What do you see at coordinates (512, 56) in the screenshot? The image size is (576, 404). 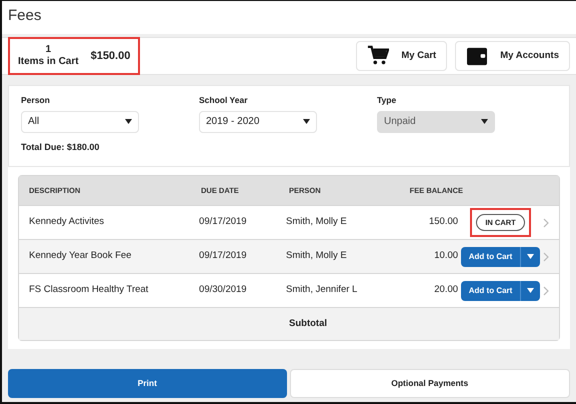 I see `header-button: My Accounts` at bounding box center [512, 56].